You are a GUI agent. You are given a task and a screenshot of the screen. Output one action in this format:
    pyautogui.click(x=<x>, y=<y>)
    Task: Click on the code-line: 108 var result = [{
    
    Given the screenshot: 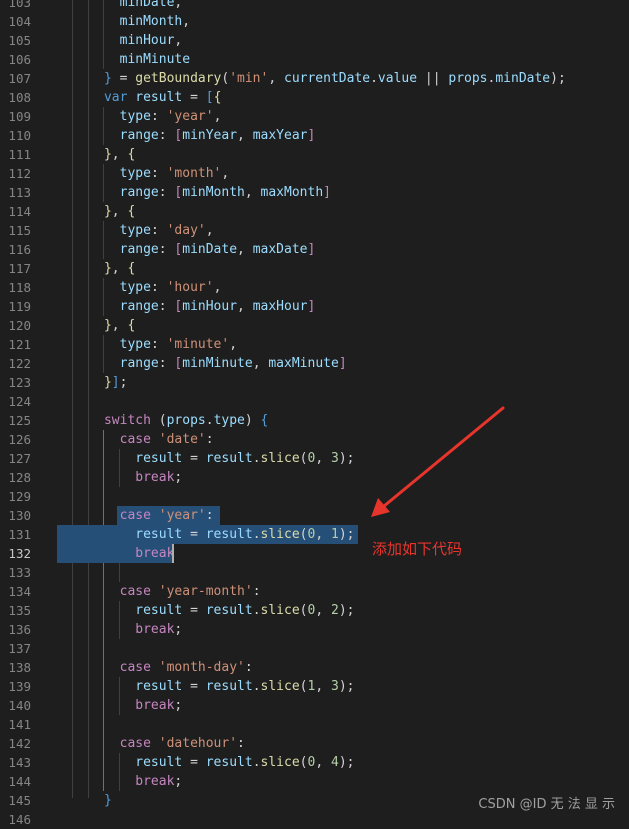 What is the action you would take?
    pyautogui.click(x=314, y=97)
    